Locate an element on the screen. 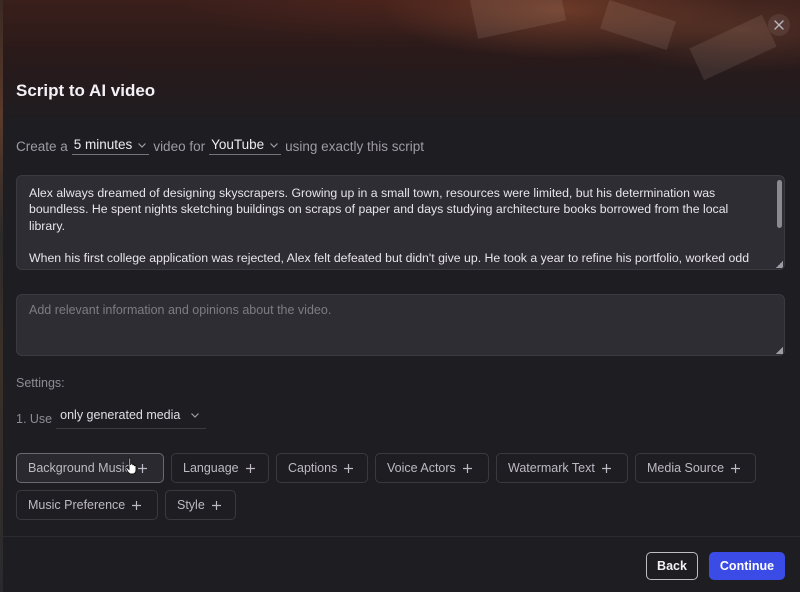  create-suffix: using exactly this script is located at coordinates (354, 146).